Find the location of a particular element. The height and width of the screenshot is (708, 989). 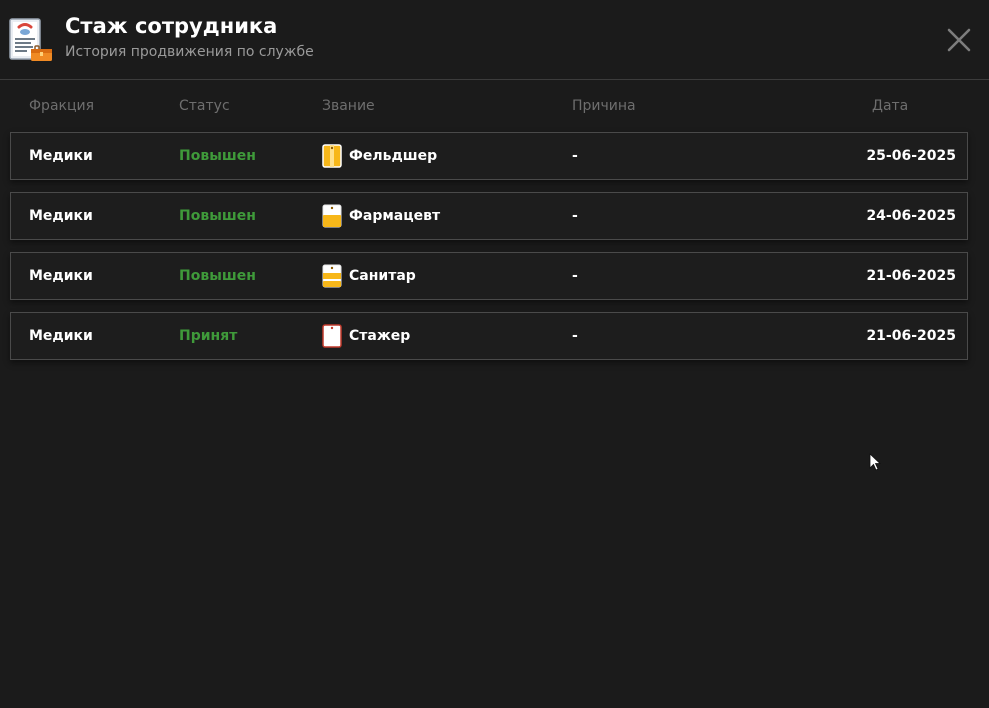

column-header-reason: Причина is located at coordinates (604, 106).